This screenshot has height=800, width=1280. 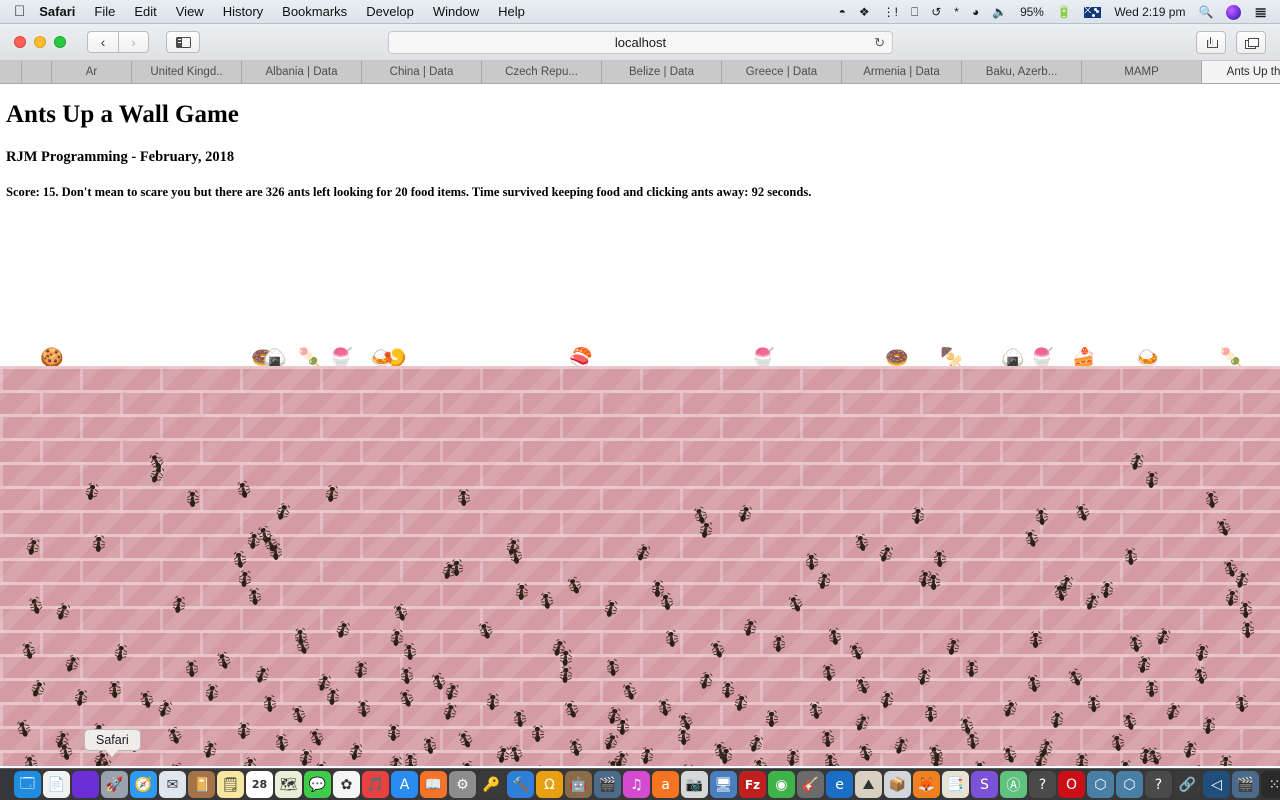 What do you see at coordinates (1205, 12) in the screenshot?
I see `search-icon: 🔍` at bounding box center [1205, 12].